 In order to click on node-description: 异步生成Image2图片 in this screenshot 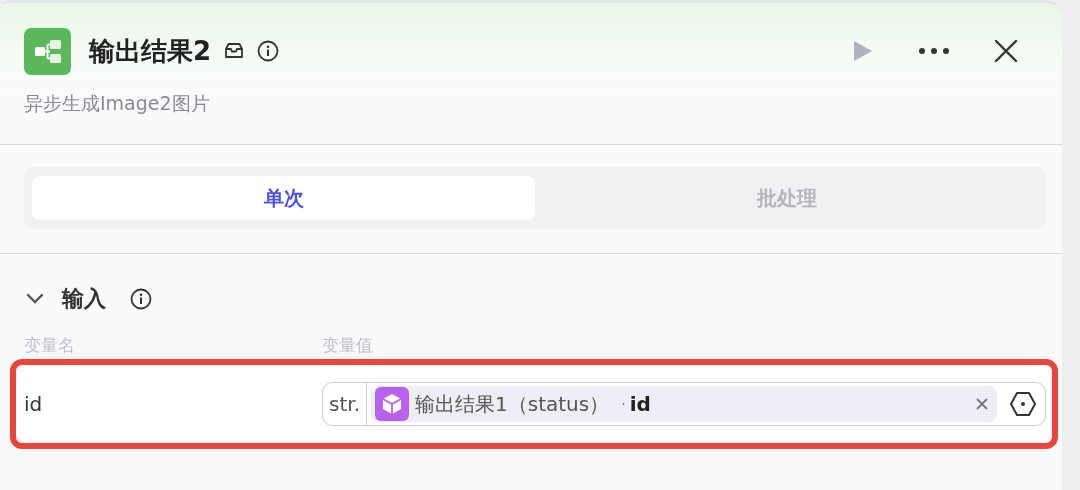, I will do `click(117, 103)`.